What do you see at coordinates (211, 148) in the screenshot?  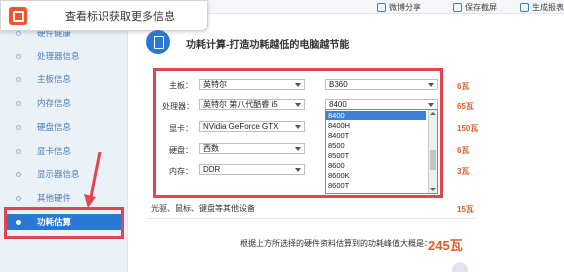 I see `select-value: 西数` at bounding box center [211, 148].